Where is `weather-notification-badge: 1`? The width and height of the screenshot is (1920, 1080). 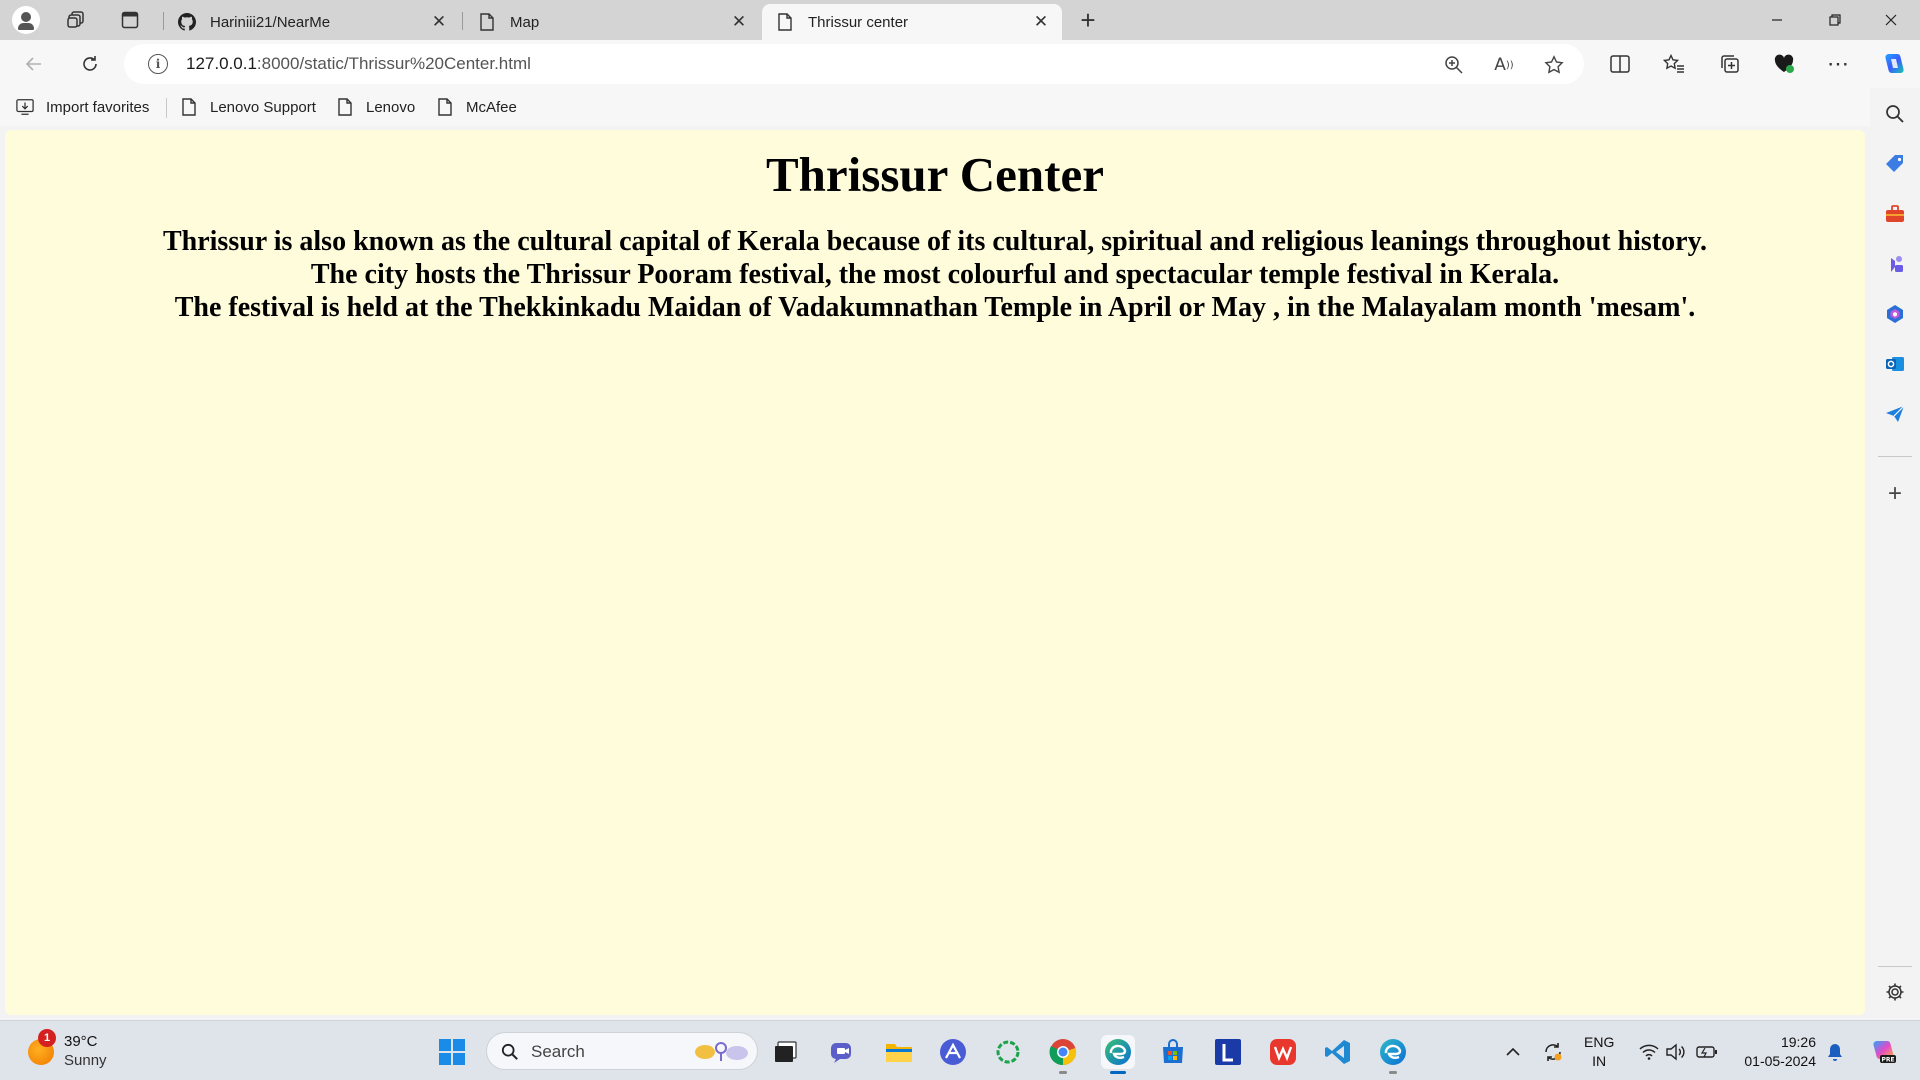 weather-notification-badge: 1 is located at coordinates (47, 1038).